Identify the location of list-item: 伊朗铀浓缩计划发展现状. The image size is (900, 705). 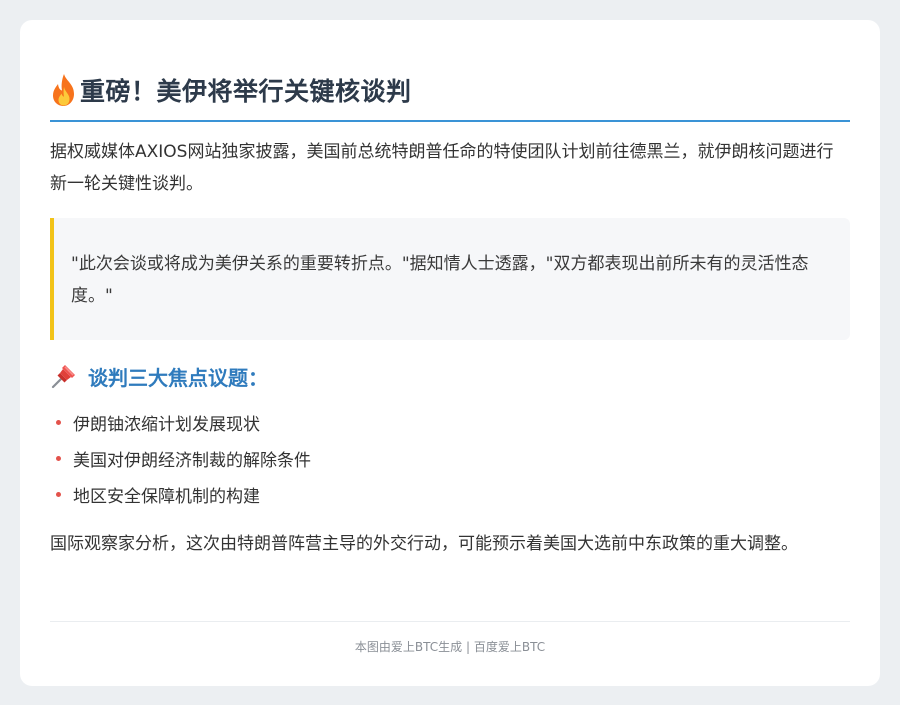
(450, 422).